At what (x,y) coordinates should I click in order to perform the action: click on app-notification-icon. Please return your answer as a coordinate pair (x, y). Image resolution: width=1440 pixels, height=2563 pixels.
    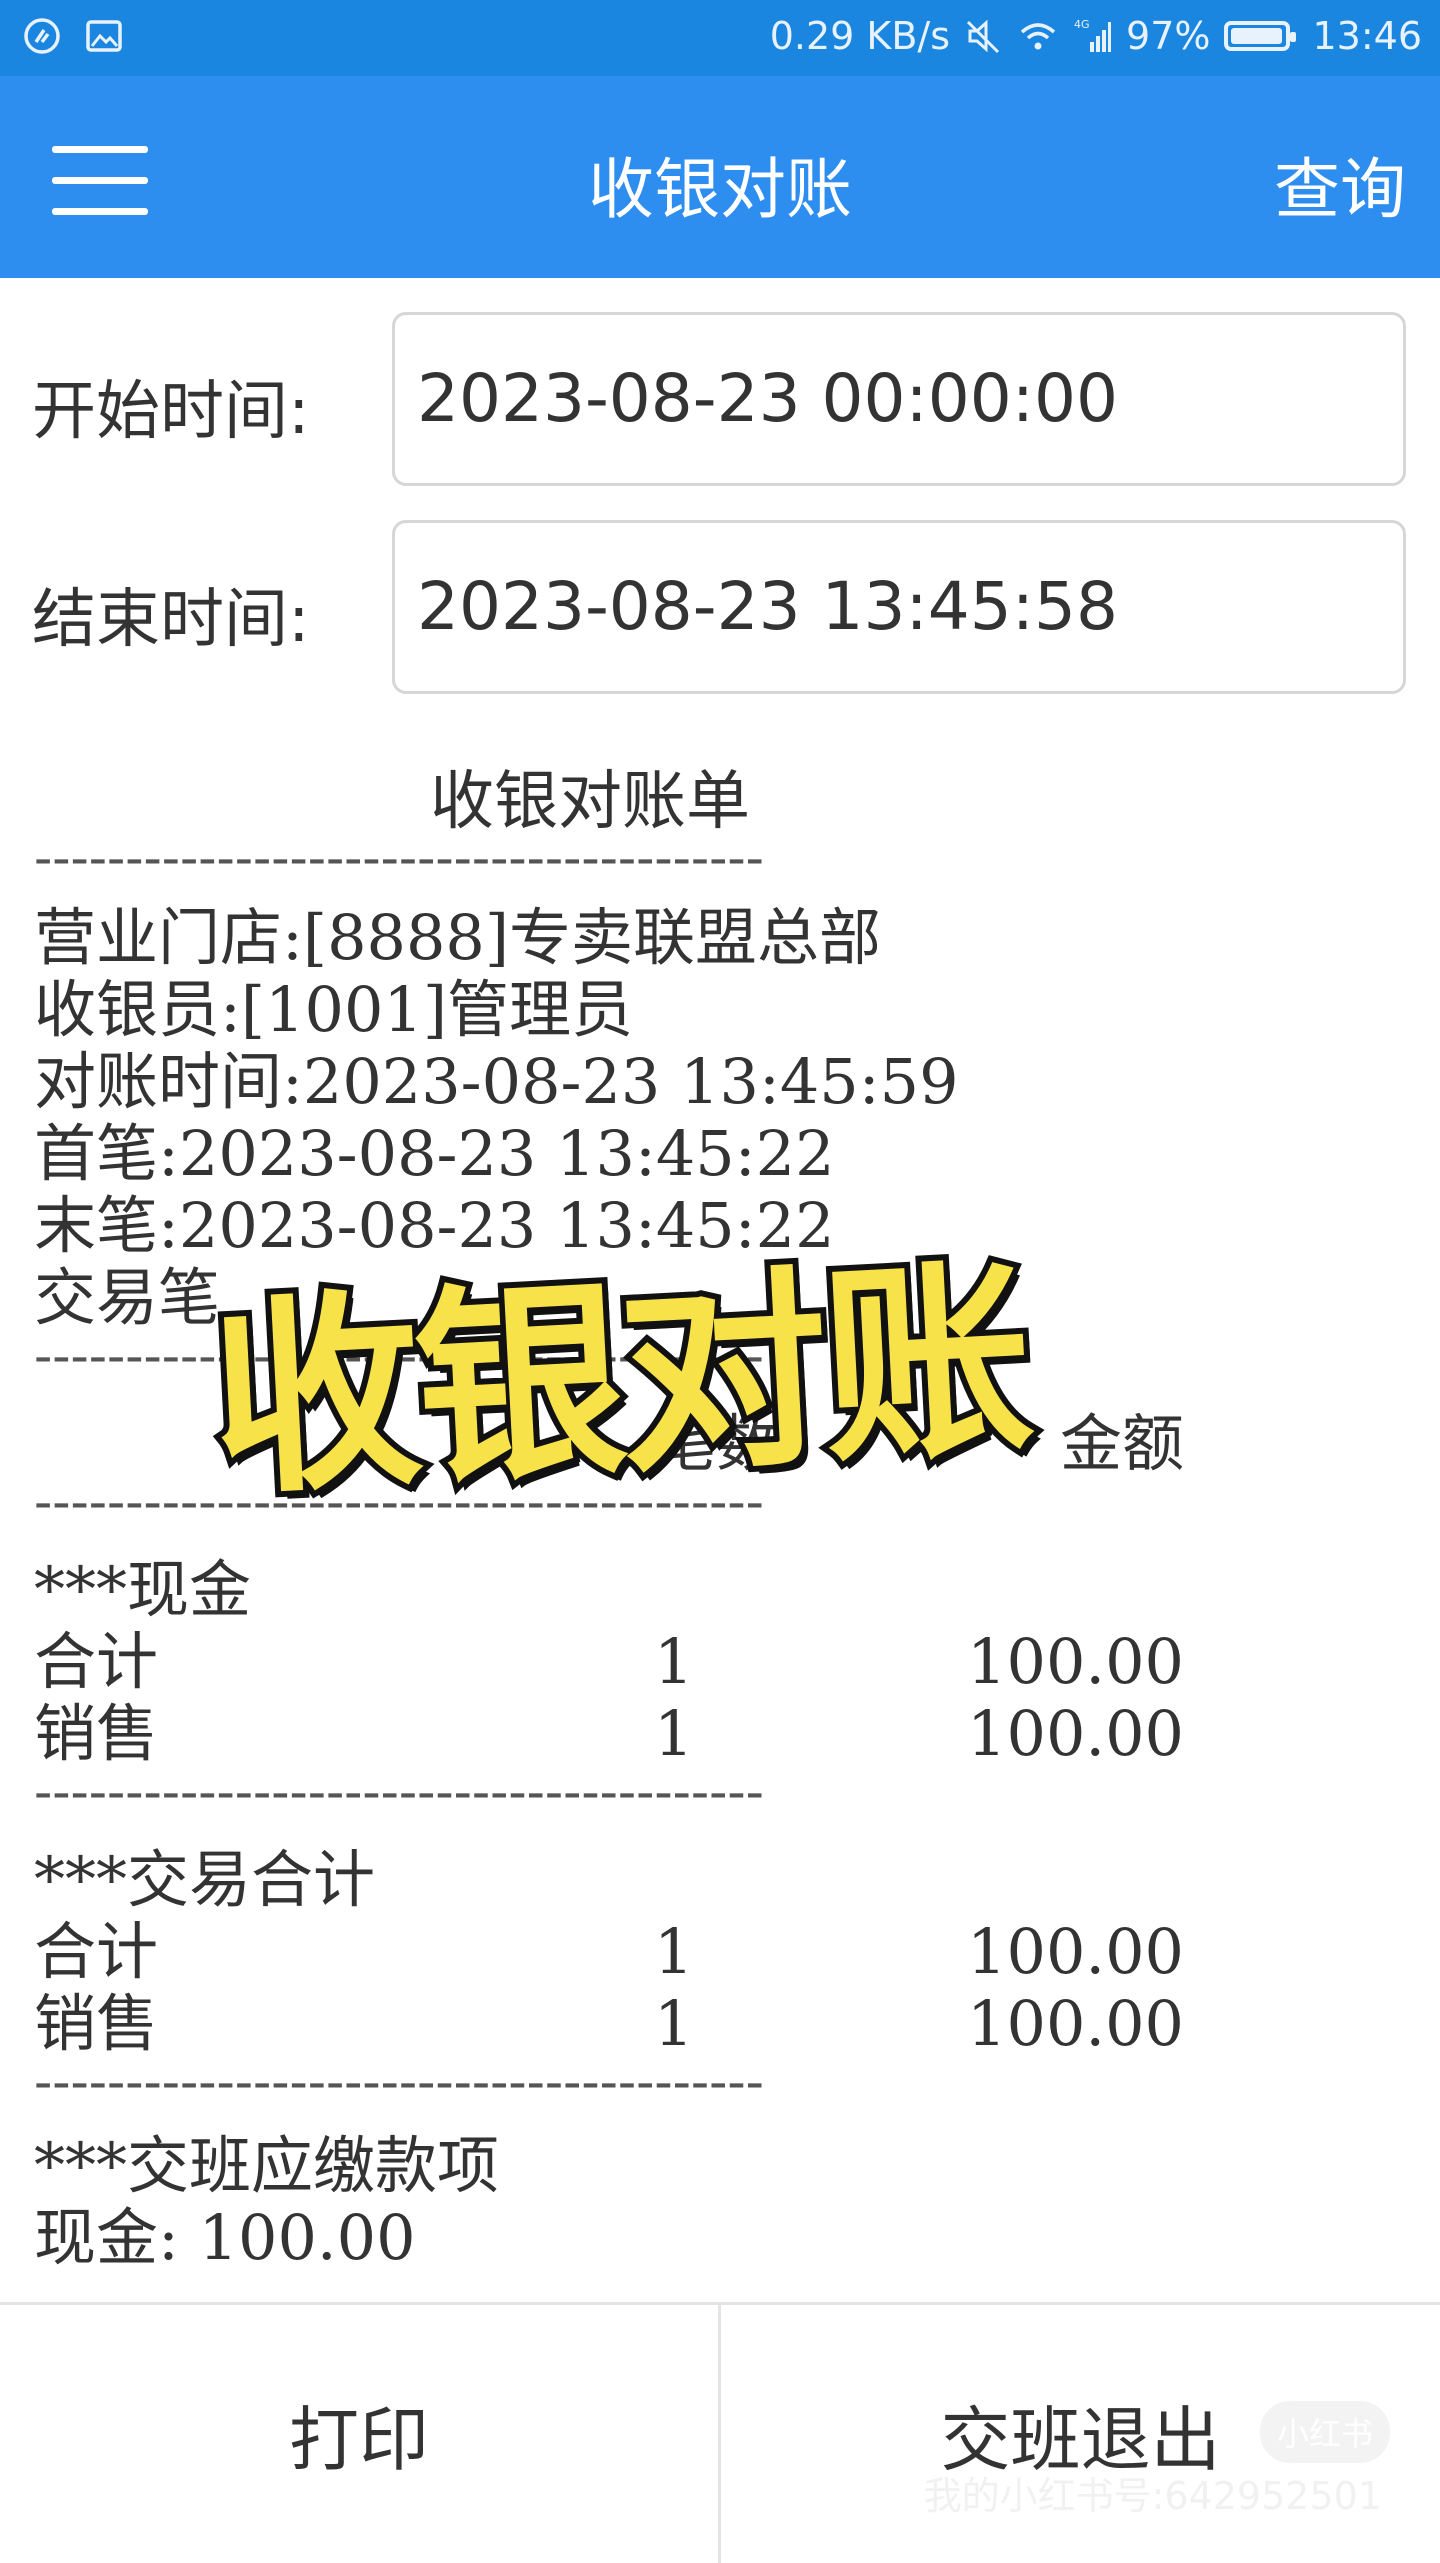
    Looking at the image, I should click on (42, 36).